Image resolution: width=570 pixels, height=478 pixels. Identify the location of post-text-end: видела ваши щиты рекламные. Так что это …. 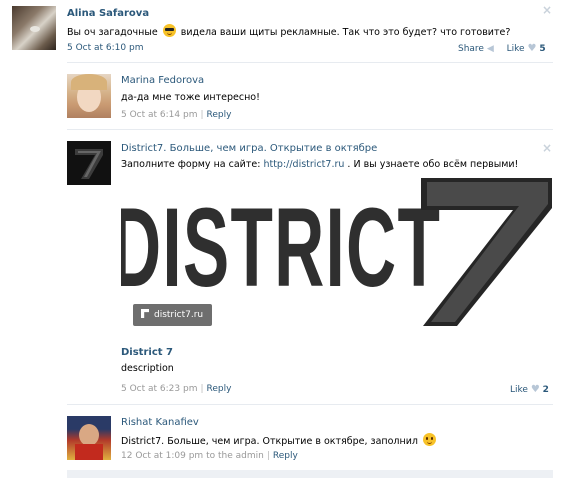
(345, 32).